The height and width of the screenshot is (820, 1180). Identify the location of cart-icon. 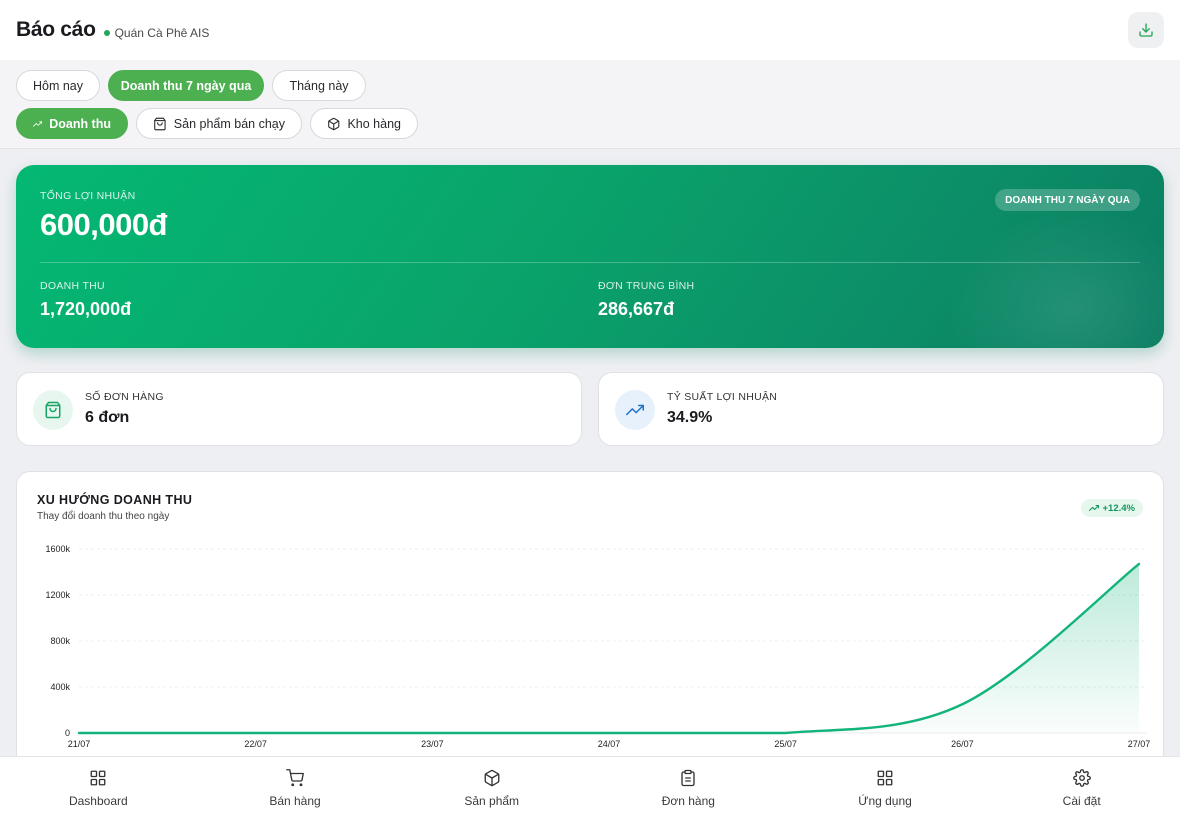
(295, 778).